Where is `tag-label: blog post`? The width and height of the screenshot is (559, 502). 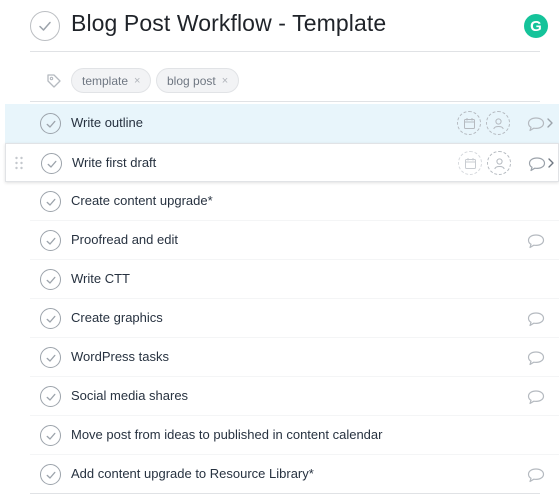 tag-label: blog post is located at coordinates (191, 80).